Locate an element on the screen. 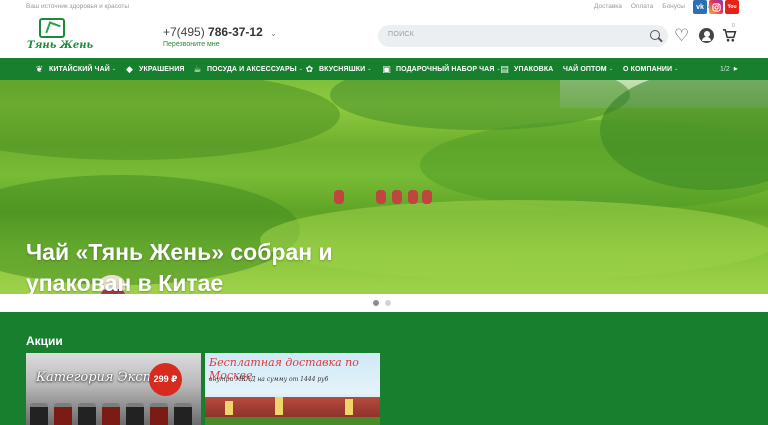  user-icon is located at coordinates (706, 35).